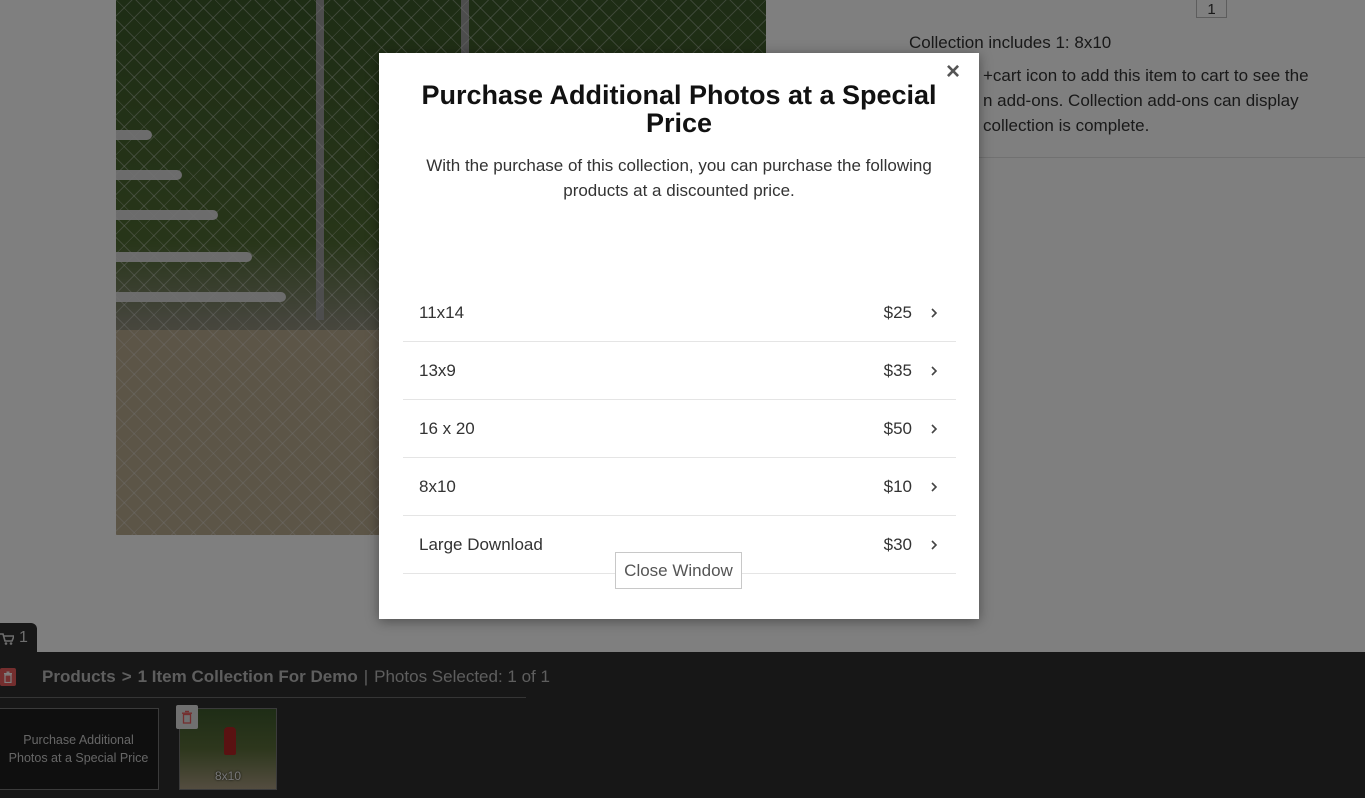 The height and width of the screenshot is (798, 1365). I want to click on product-price: $50, so click(897, 428).